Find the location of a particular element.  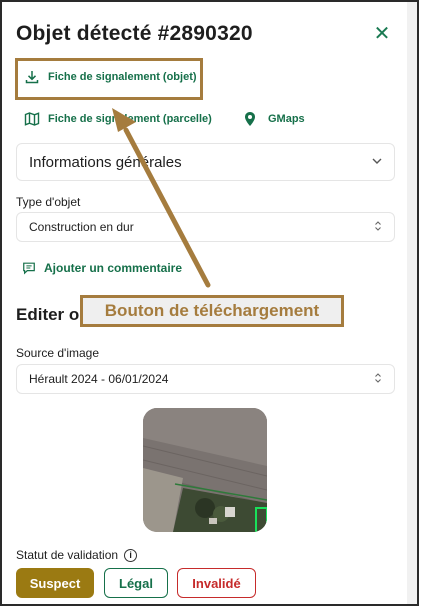

source-image-select: Hérault 2024 - 06/01/2024 is located at coordinates (205, 379).